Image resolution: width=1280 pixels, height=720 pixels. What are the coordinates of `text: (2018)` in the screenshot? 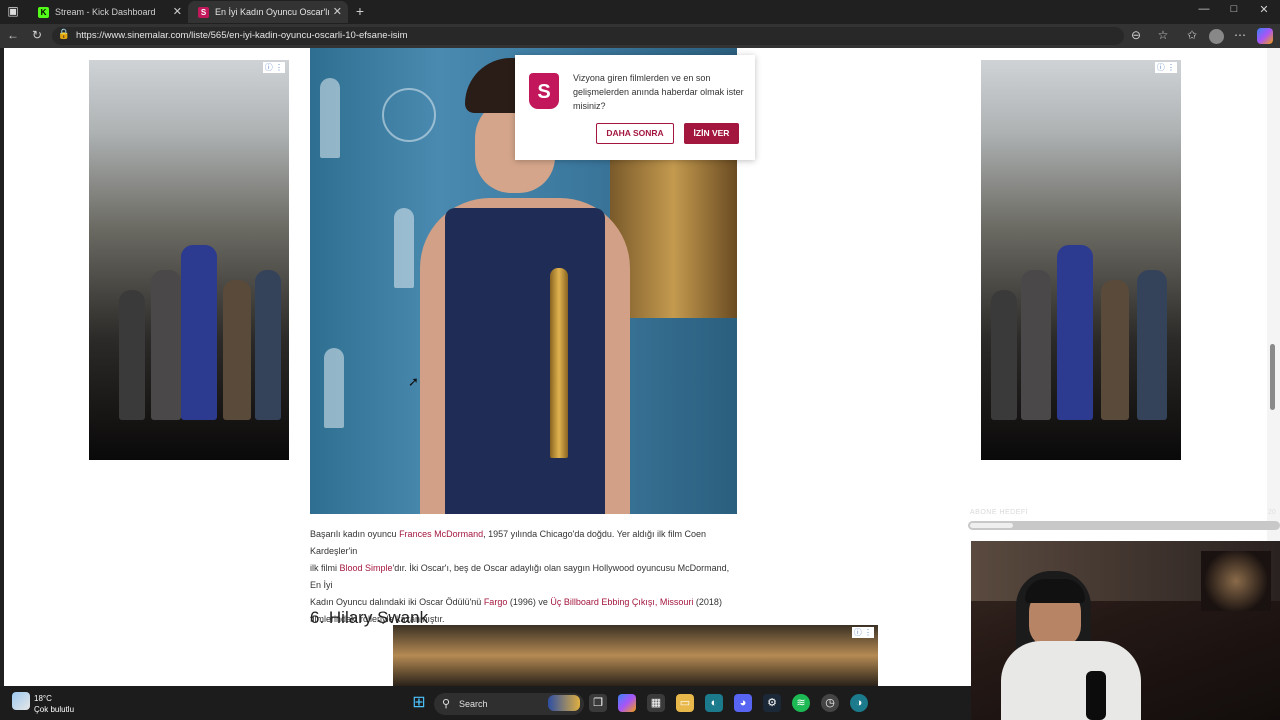 It's located at (707, 602).